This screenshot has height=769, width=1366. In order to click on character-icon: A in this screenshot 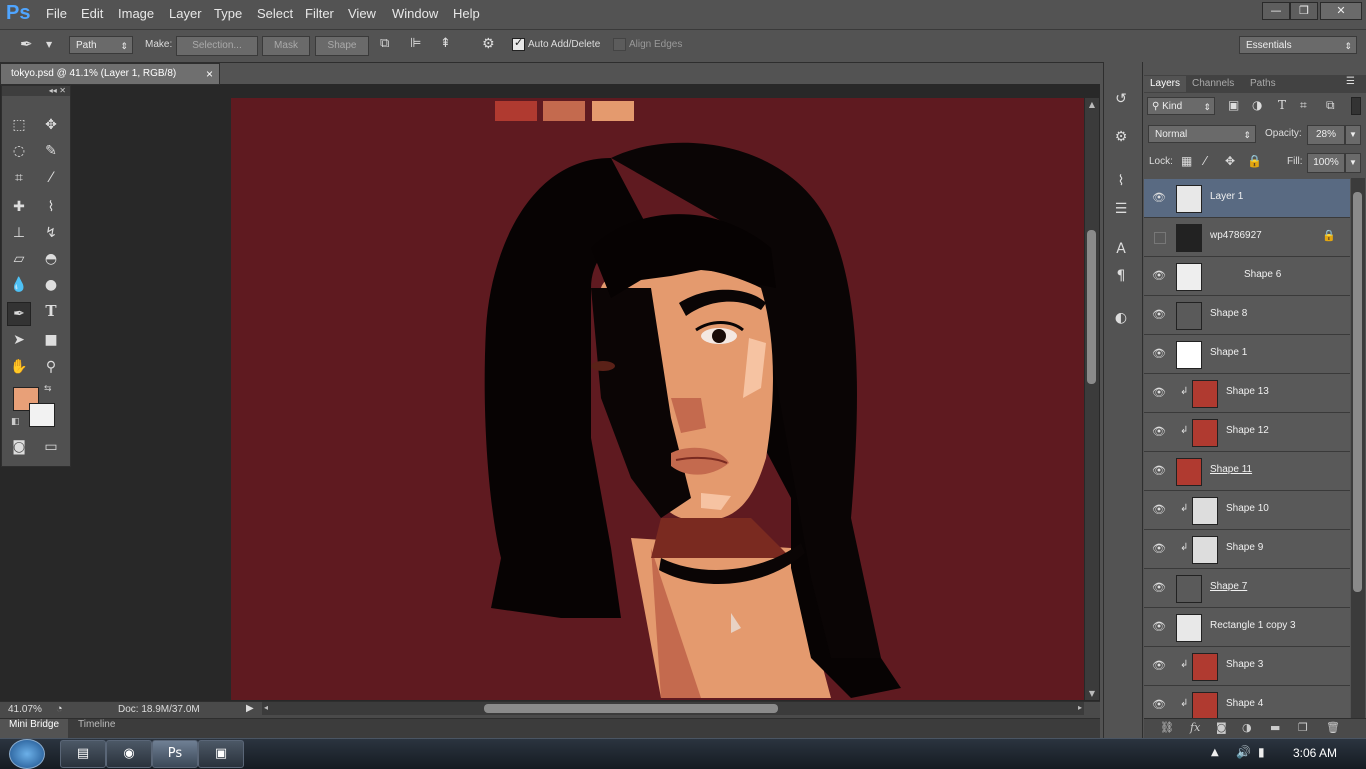, I will do `click(1121, 249)`.